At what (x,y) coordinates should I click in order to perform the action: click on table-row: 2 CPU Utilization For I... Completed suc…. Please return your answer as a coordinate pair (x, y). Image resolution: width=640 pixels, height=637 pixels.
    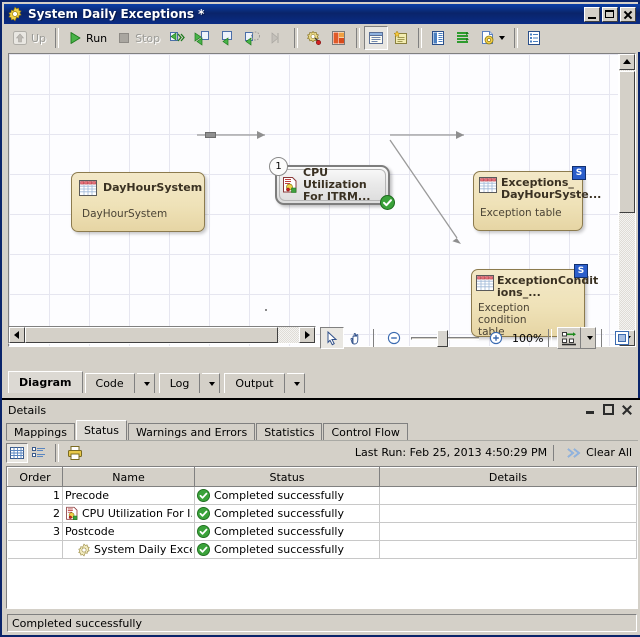
    Looking at the image, I should click on (322, 513).